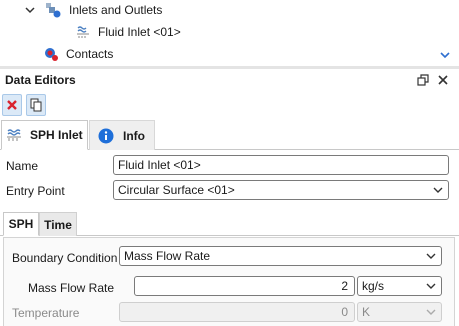 The height and width of the screenshot is (326, 459). I want to click on tree-item-contacts: Contacts, so click(78, 54).